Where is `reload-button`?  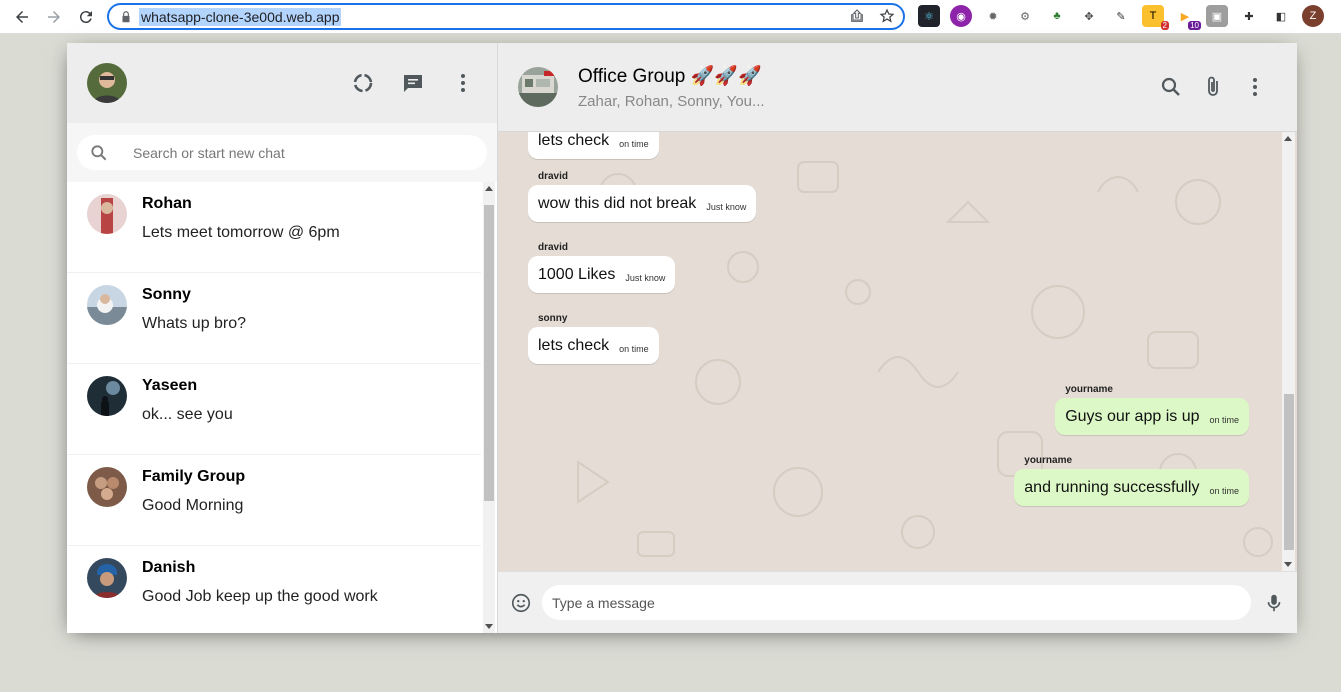
reload-button is located at coordinates (86, 17).